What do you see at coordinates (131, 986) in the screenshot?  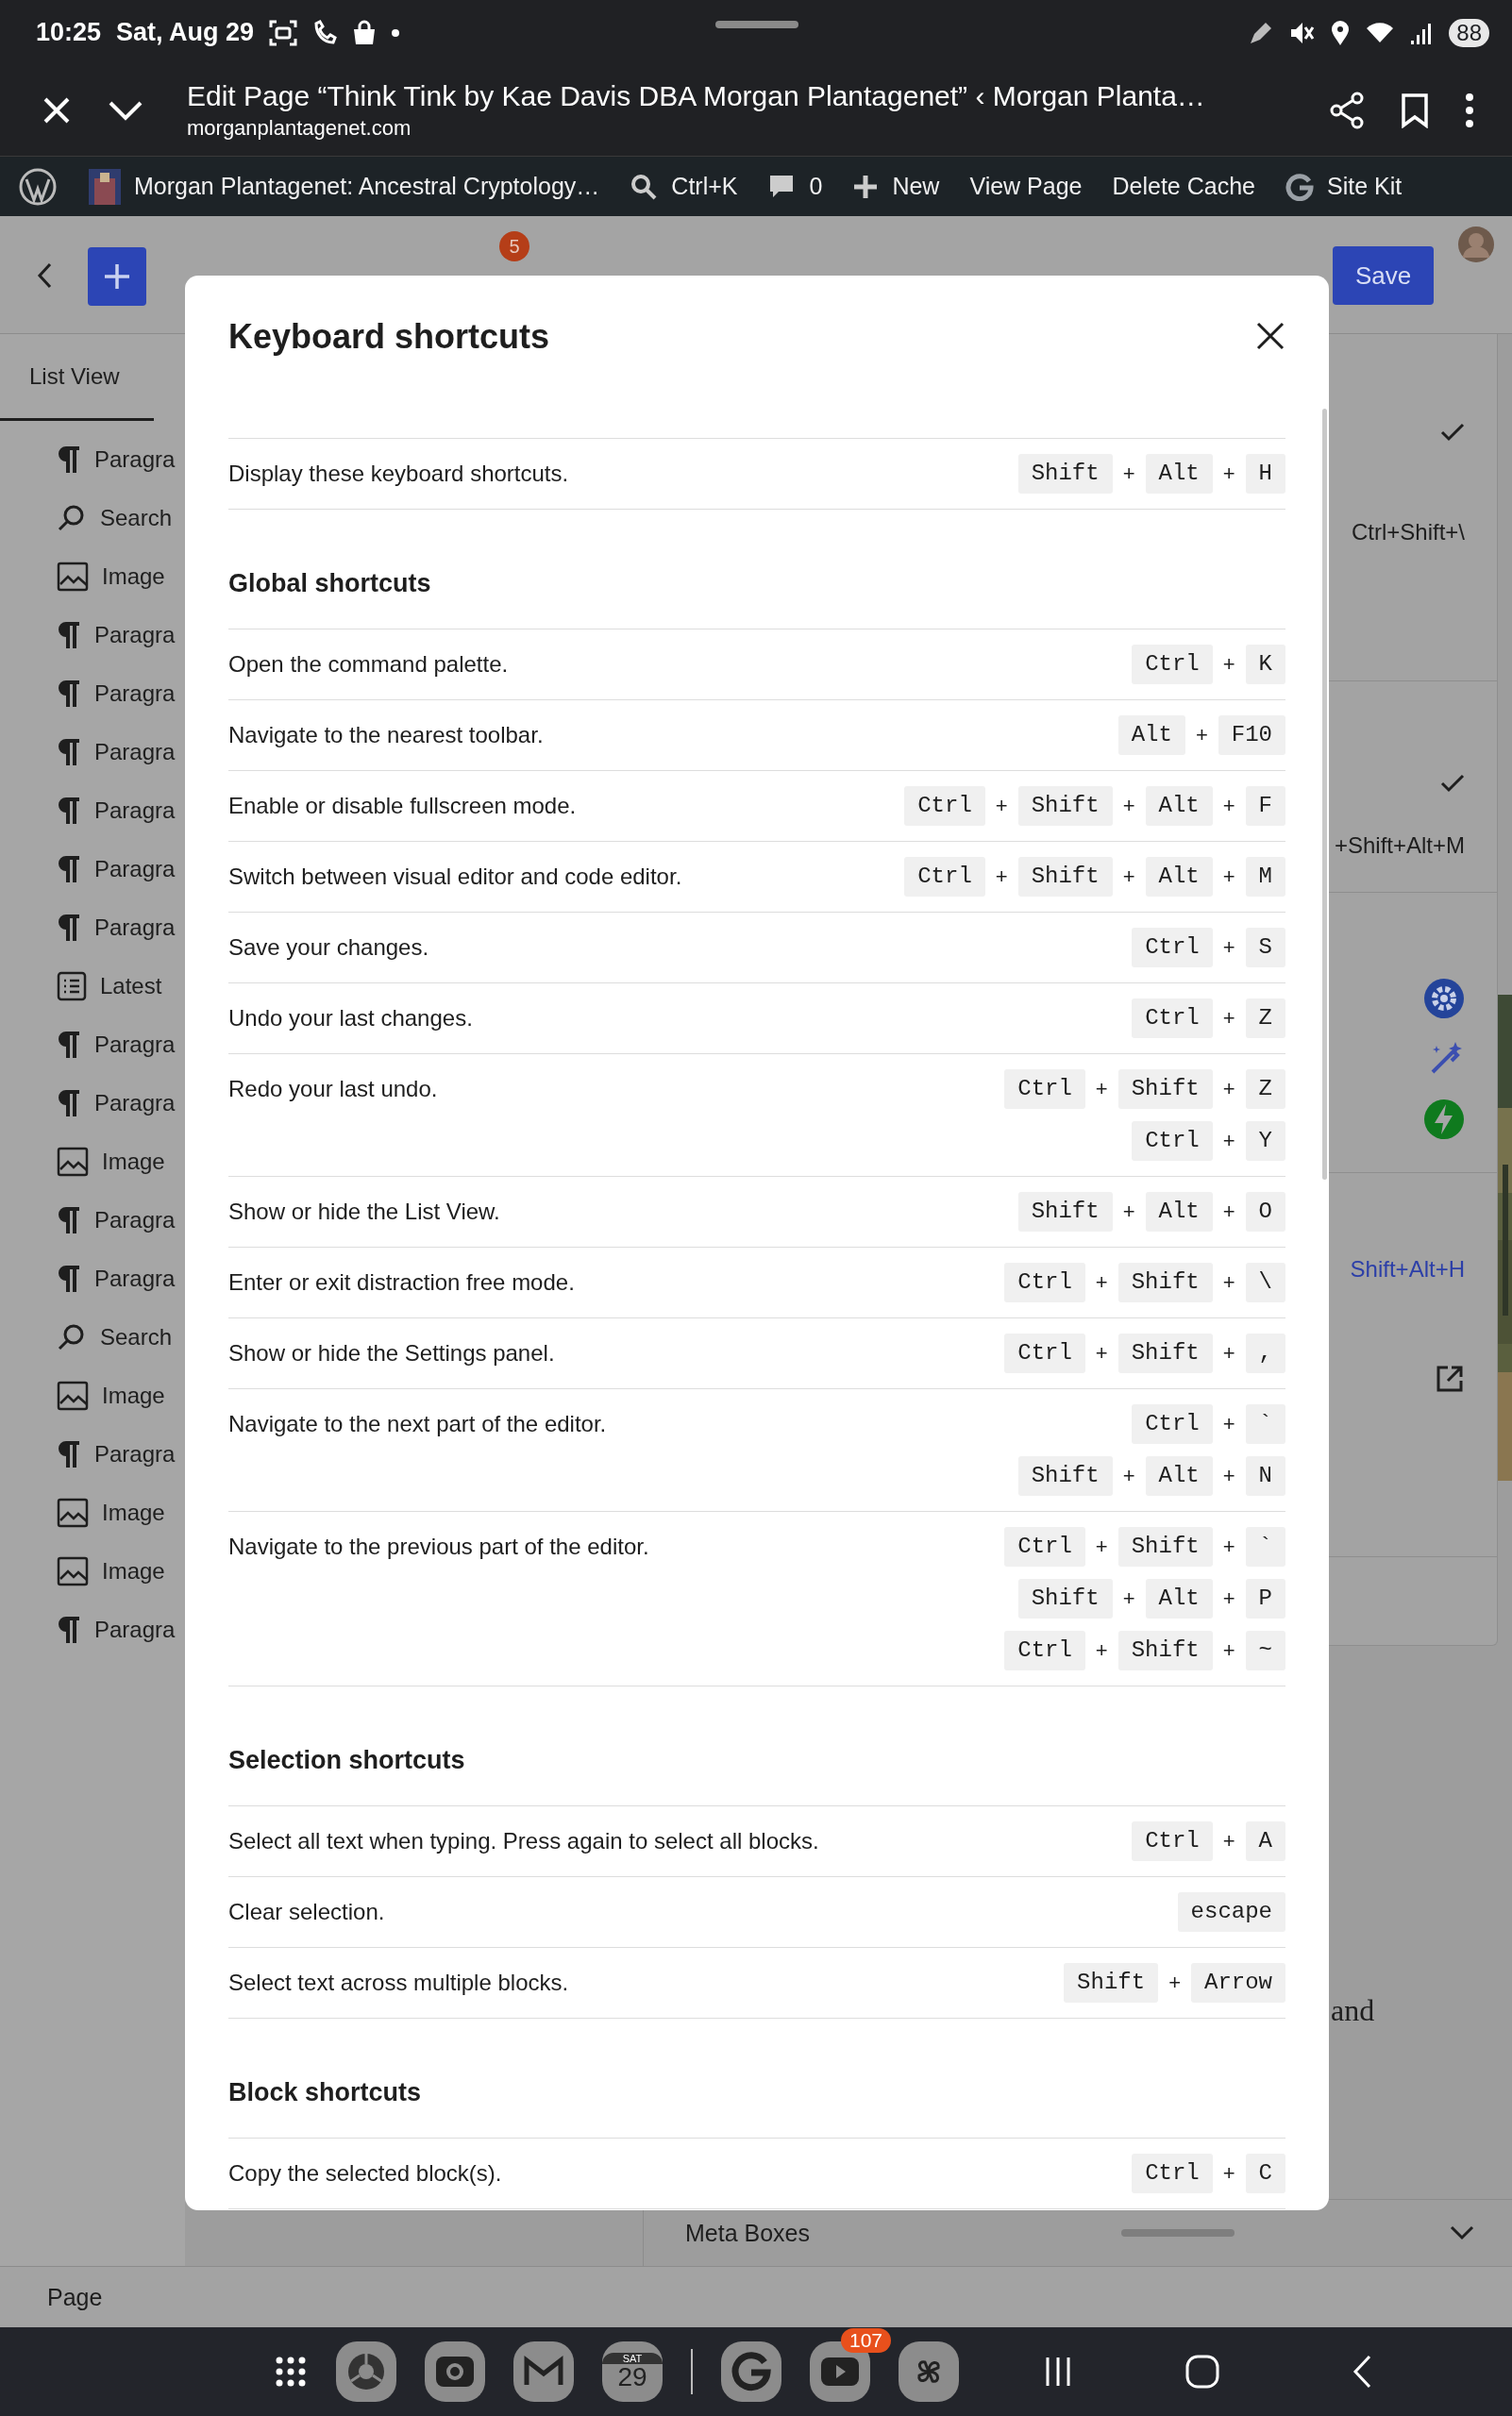 I see `list-view-item: Latest` at bounding box center [131, 986].